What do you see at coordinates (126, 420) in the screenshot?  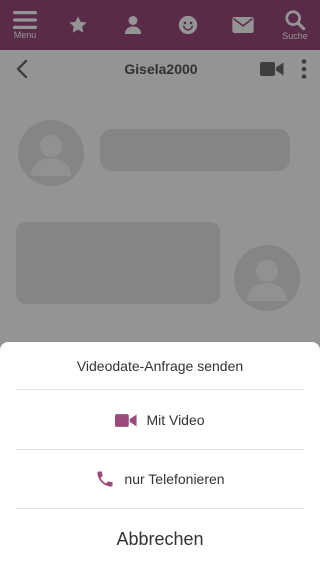 I see `video-camera-icon` at bounding box center [126, 420].